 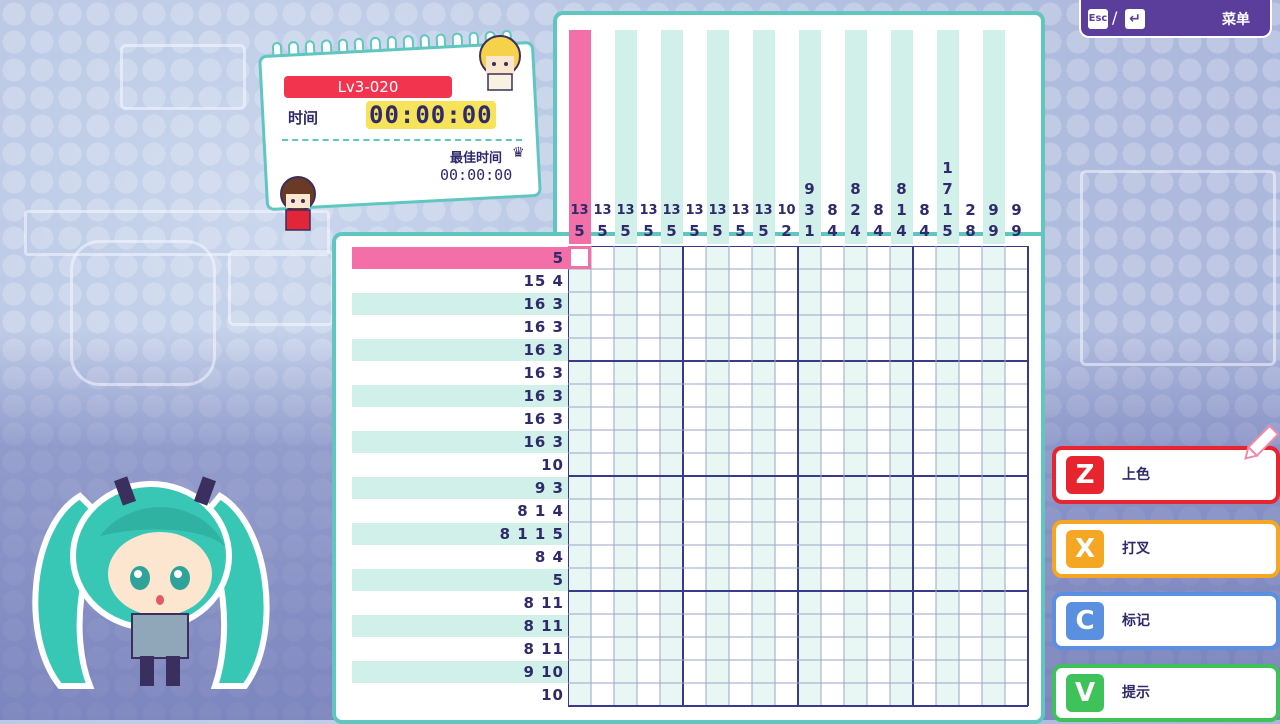 What do you see at coordinates (786, 210) in the screenshot?
I see `column-clue-number: 10` at bounding box center [786, 210].